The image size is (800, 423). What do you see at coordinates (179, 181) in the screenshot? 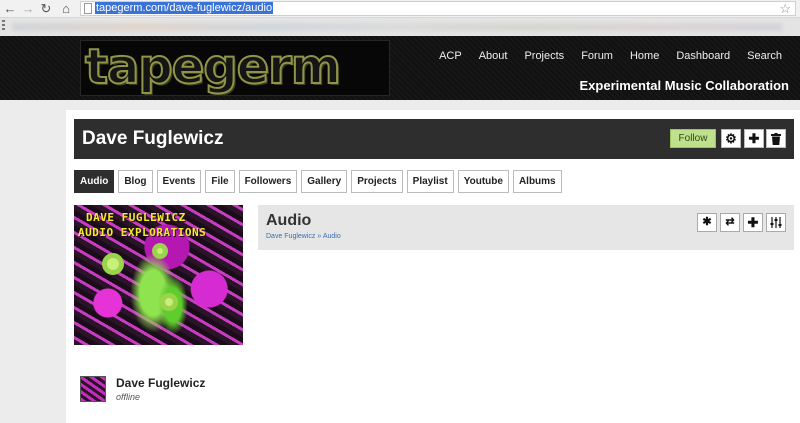
I see `tab-events: Events` at bounding box center [179, 181].